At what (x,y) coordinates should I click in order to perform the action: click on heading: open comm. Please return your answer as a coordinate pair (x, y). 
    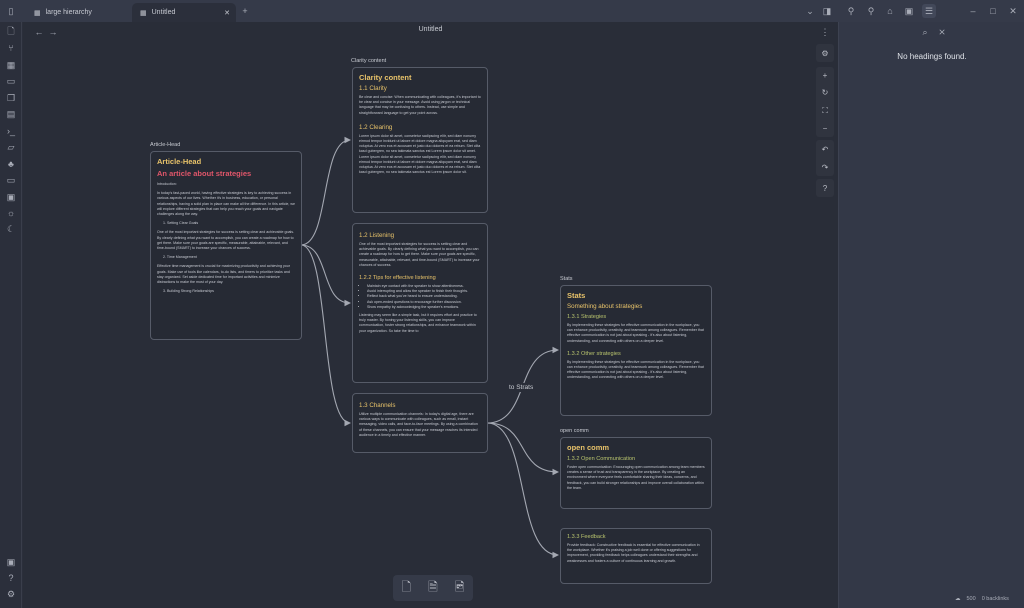
    Looking at the image, I should click on (588, 447).